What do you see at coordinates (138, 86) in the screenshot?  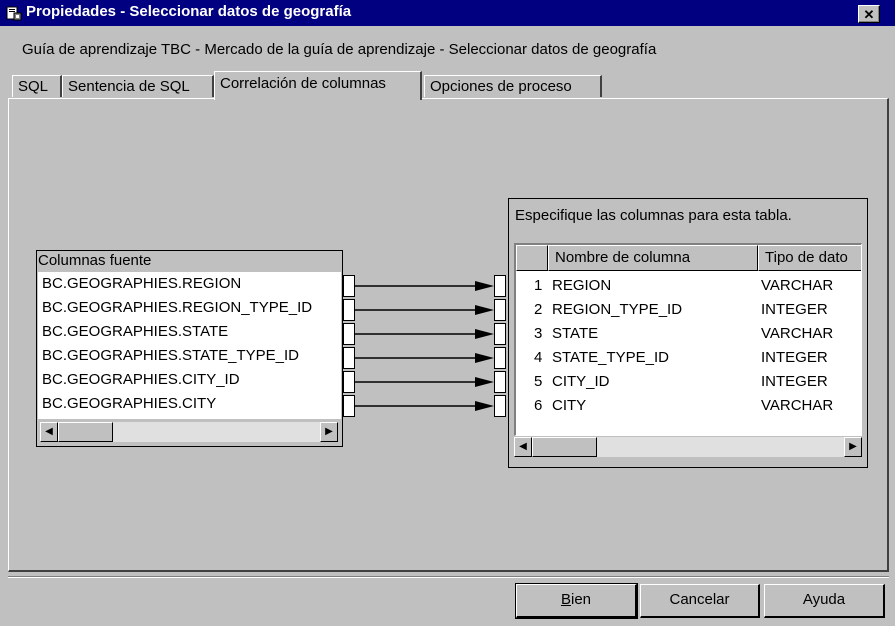 I see `tab-sentencia-sql: Sentencia de SQL` at bounding box center [138, 86].